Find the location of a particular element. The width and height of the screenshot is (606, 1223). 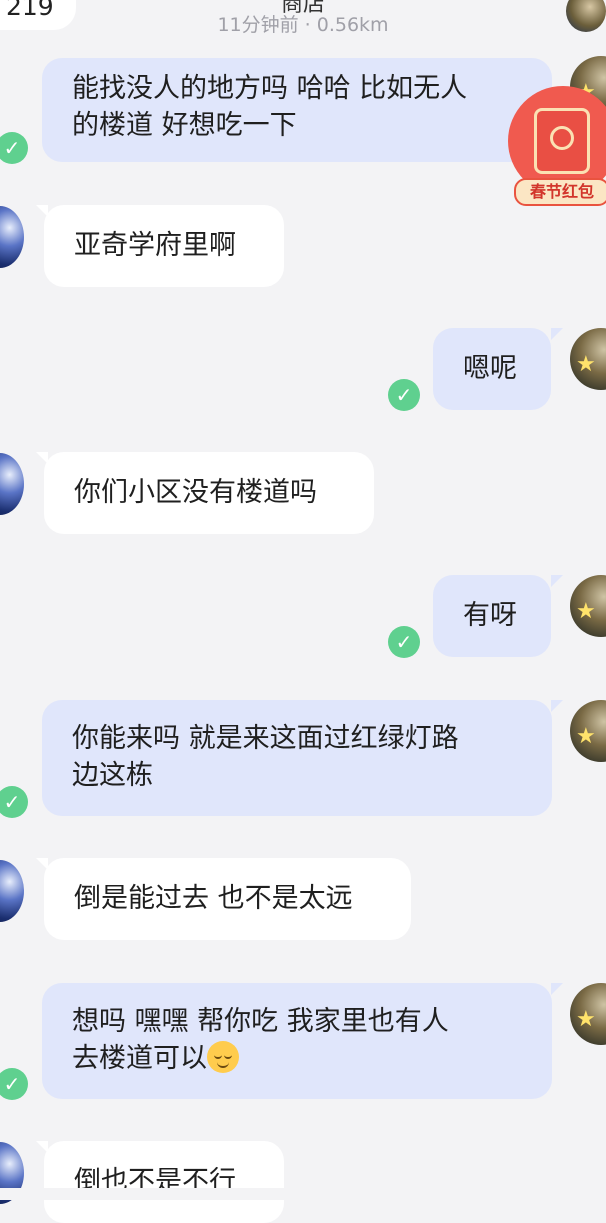

message-text-line: 去楼道可以 is located at coordinates (297, 1058).